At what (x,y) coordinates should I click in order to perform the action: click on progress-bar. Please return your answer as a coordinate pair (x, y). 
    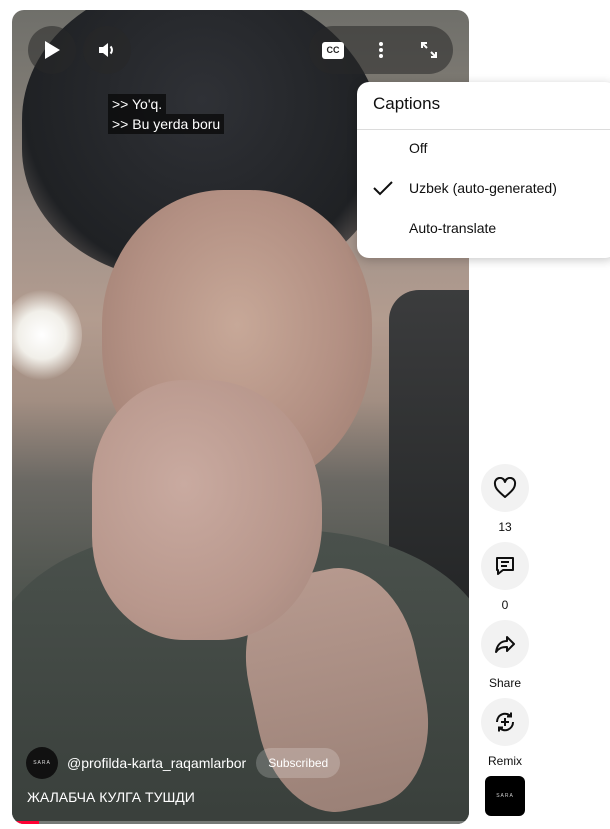
    Looking at the image, I should click on (240, 822).